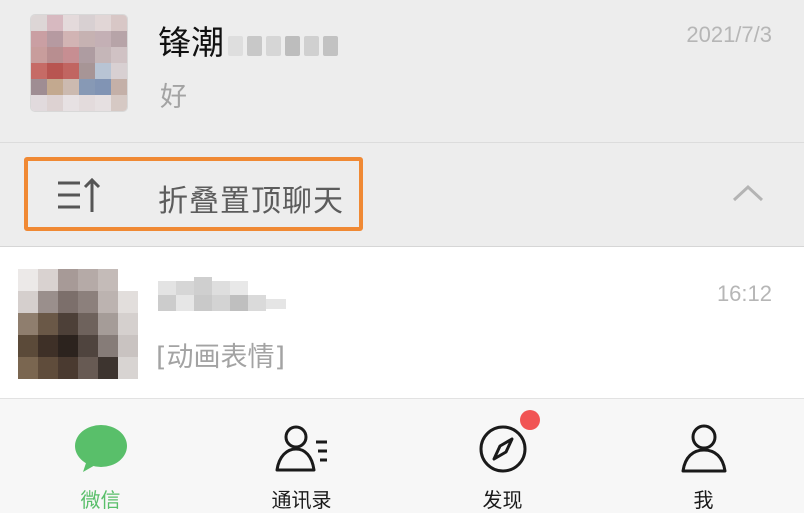 The height and width of the screenshot is (513, 804). I want to click on chat-time: 2021/7/3, so click(729, 34).